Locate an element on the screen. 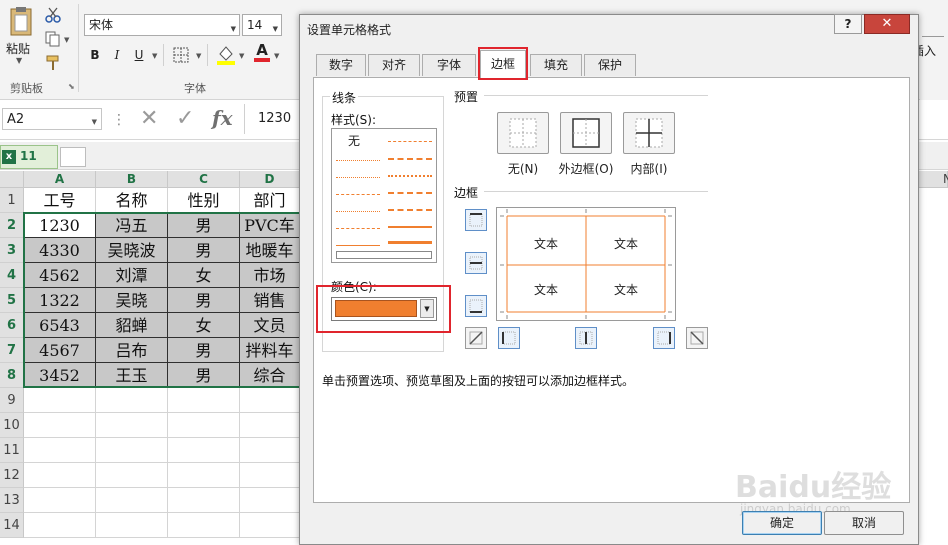 This screenshot has width=948, height=545. ok-button: 确定 is located at coordinates (782, 523).